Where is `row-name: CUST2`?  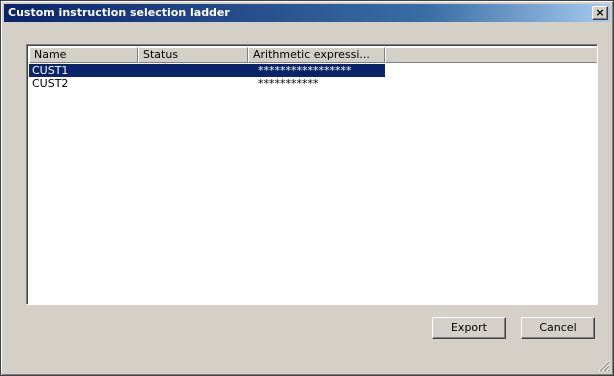 row-name: CUST2 is located at coordinates (50, 83).